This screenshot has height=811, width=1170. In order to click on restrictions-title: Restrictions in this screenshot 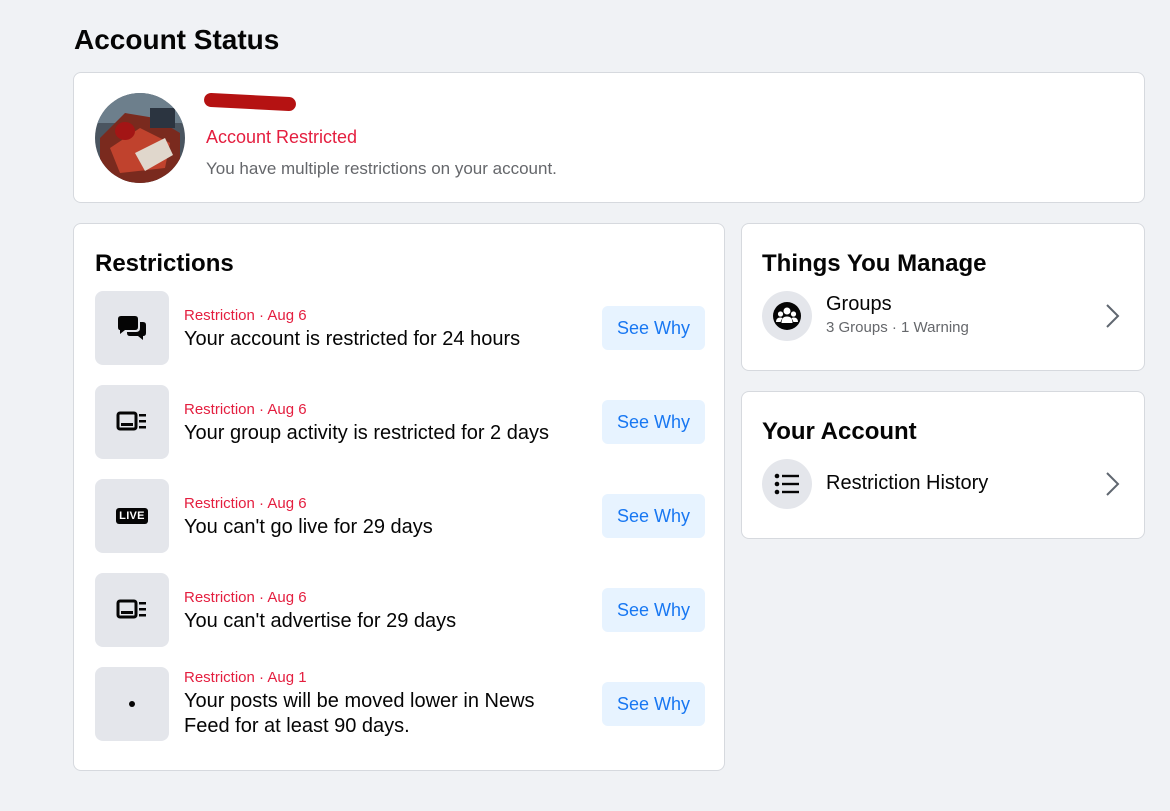, I will do `click(164, 263)`.